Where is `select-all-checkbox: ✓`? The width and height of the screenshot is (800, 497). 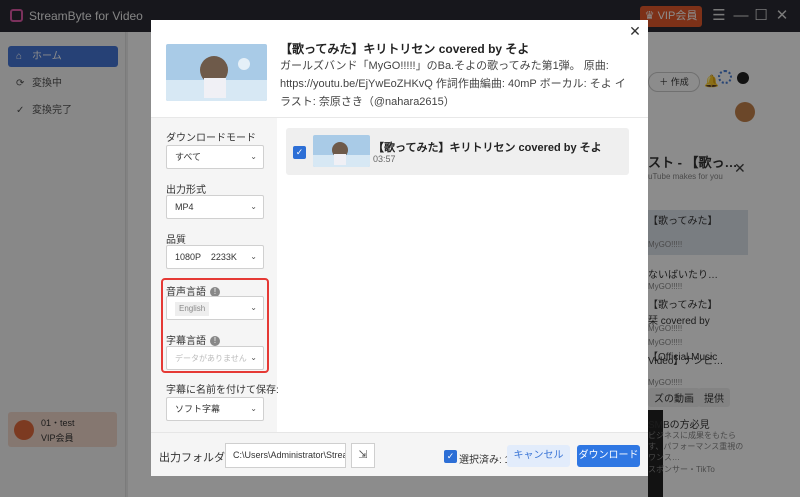
select-all-checkbox: ✓ is located at coordinates (450, 456).